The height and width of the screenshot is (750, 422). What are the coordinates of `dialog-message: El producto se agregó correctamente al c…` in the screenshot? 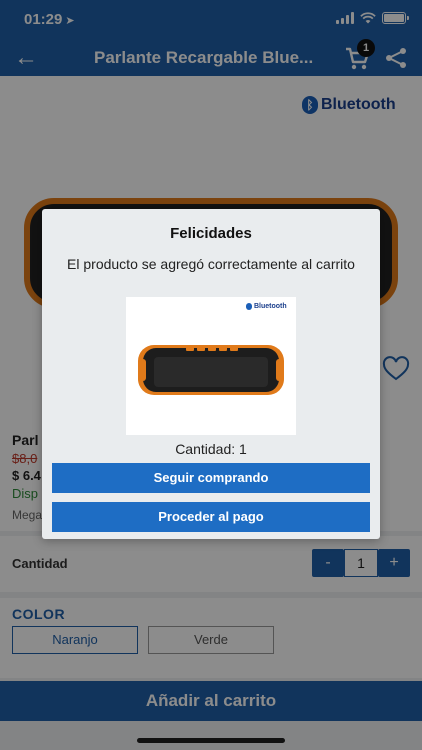 It's located at (211, 264).